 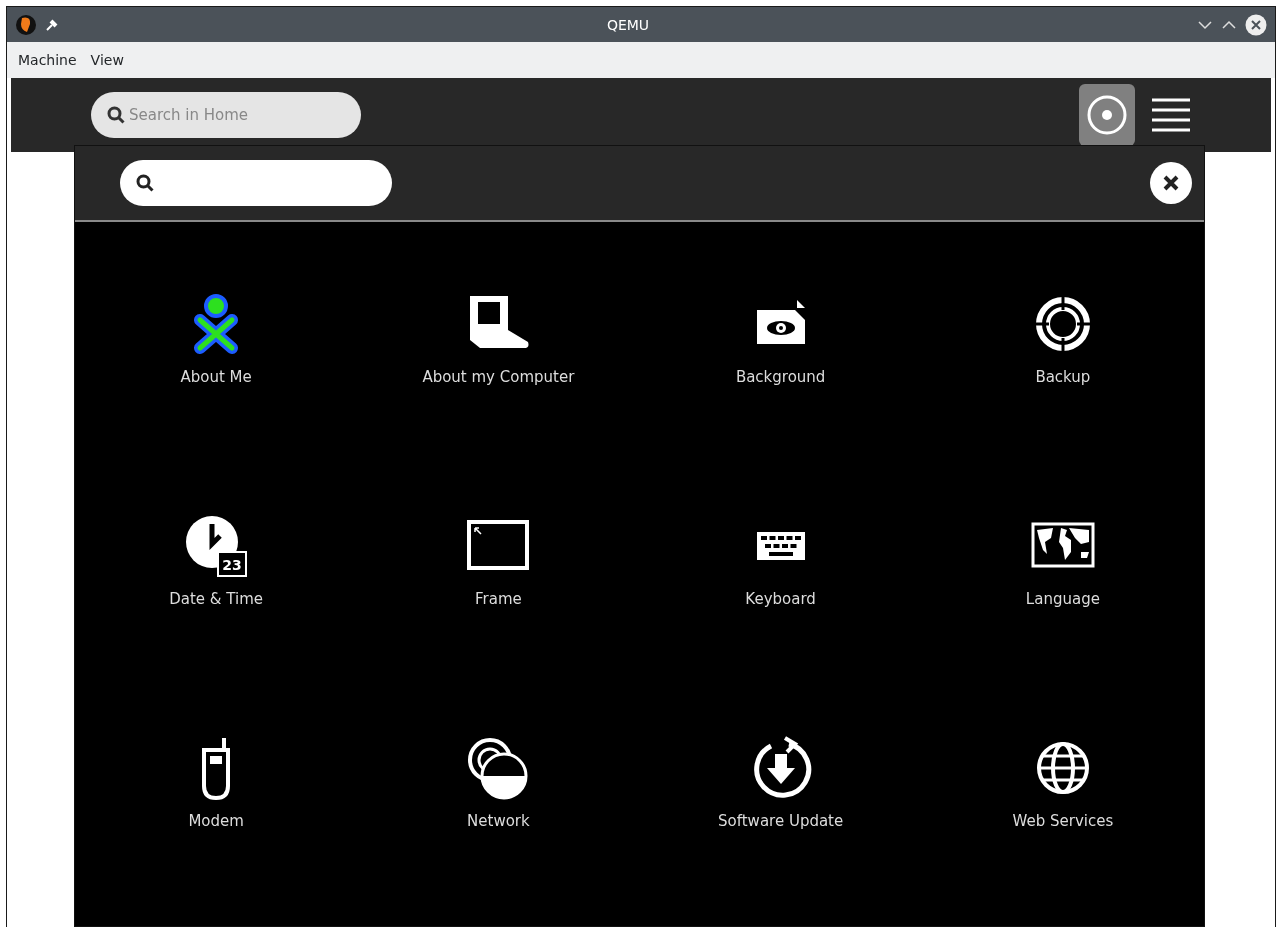 I want to click on list-view-icon, so click(x=1171, y=115).